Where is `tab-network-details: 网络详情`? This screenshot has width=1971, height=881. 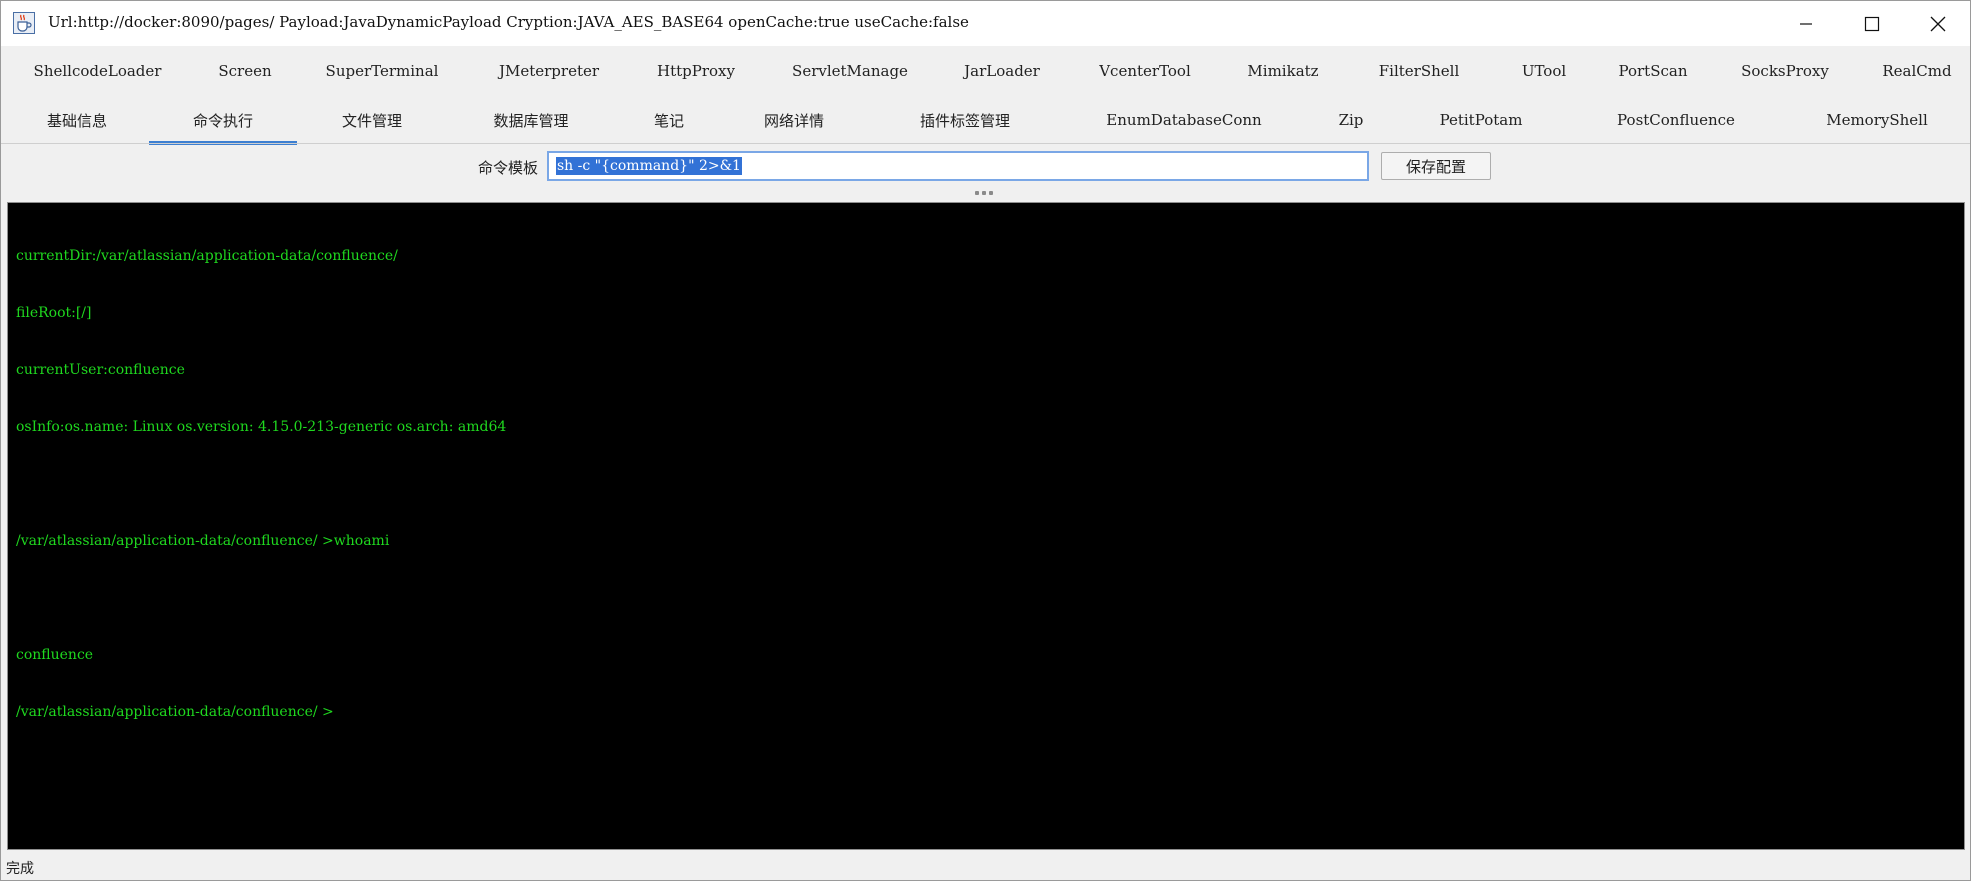 tab-network-details: 网络详情 is located at coordinates (794, 120).